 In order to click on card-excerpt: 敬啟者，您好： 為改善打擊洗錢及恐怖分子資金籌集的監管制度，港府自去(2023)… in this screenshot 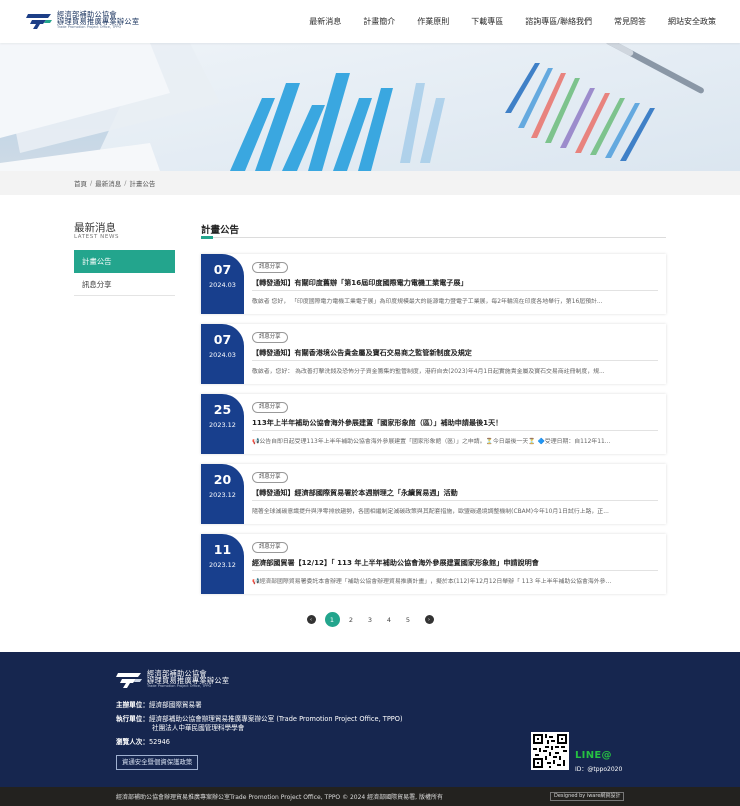, I will do `click(428, 372)`.